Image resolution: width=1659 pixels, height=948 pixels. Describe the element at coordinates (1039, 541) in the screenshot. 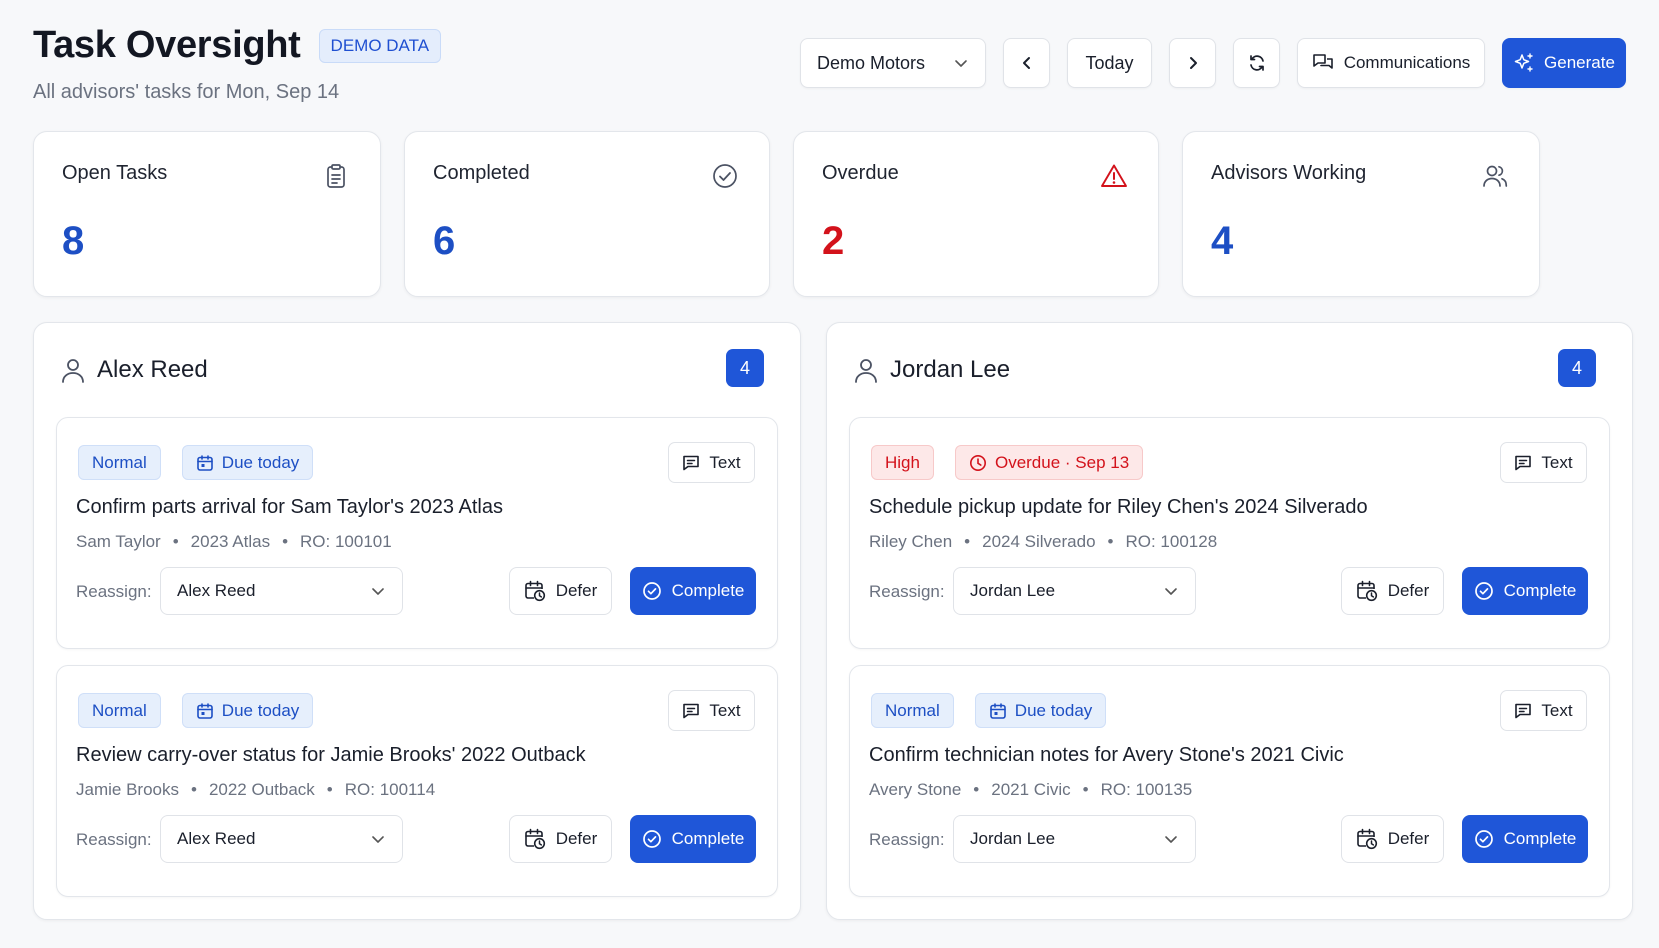

I see `vehicle: 2024 Silverado` at that location.